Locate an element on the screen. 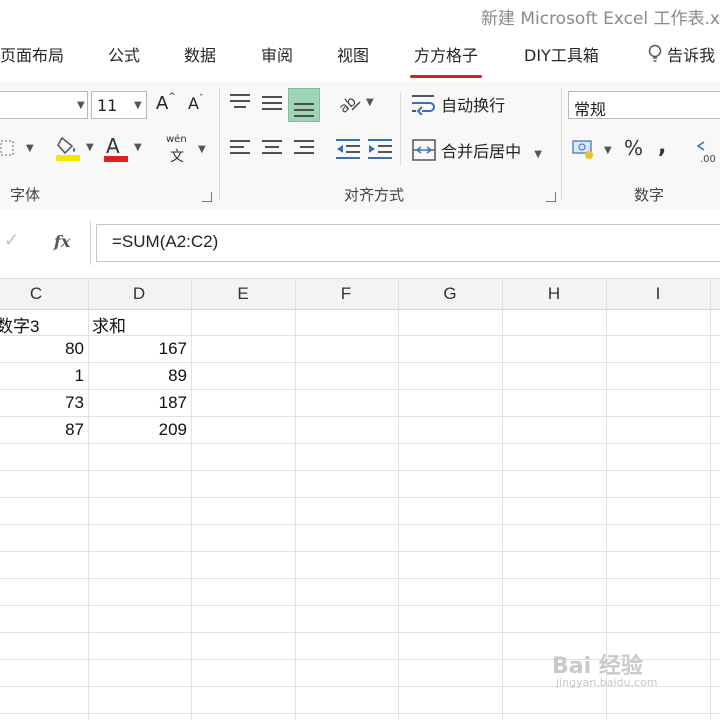 The height and width of the screenshot is (720, 720). percent-style-button: % is located at coordinates (633, 148).